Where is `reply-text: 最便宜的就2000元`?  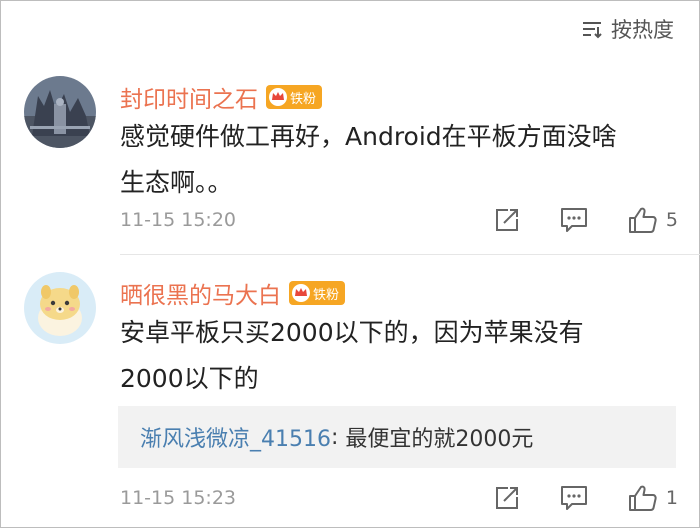
reply-text: 最便宜的就2000元 is located at coordinates (439, 439).